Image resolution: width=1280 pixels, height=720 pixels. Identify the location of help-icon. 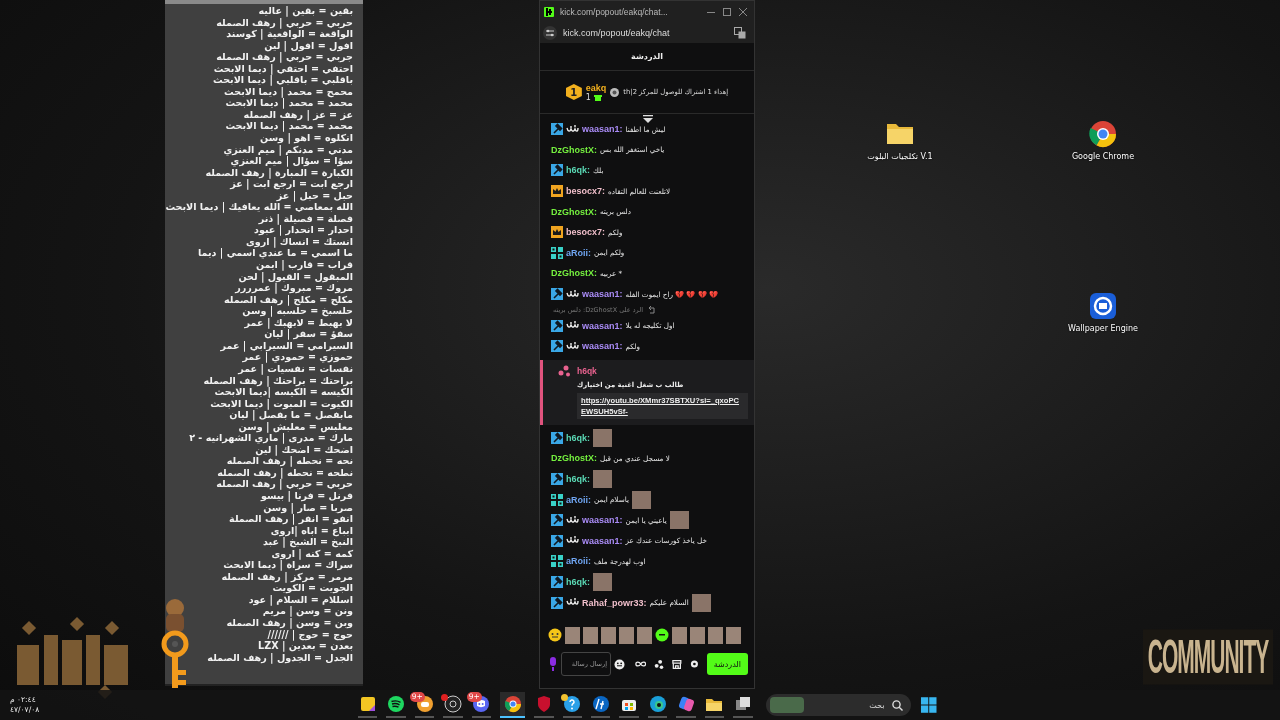
(572, 704).